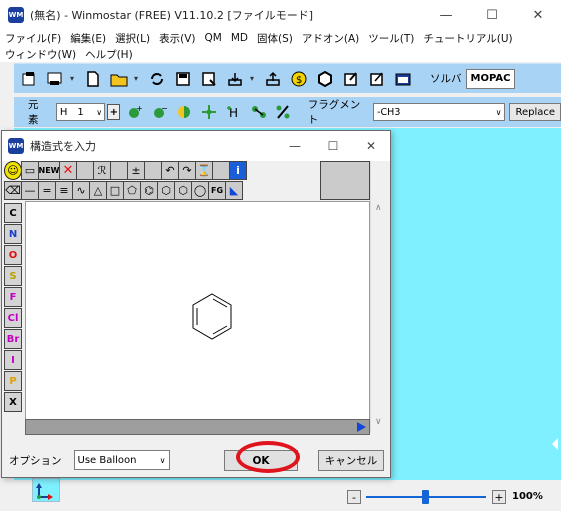 The image size is (561, 511). Describe the element at coordinates (467, 38) in the screenshot. I see `menu-item-row1-9: チュートリアル(U)` at that location.